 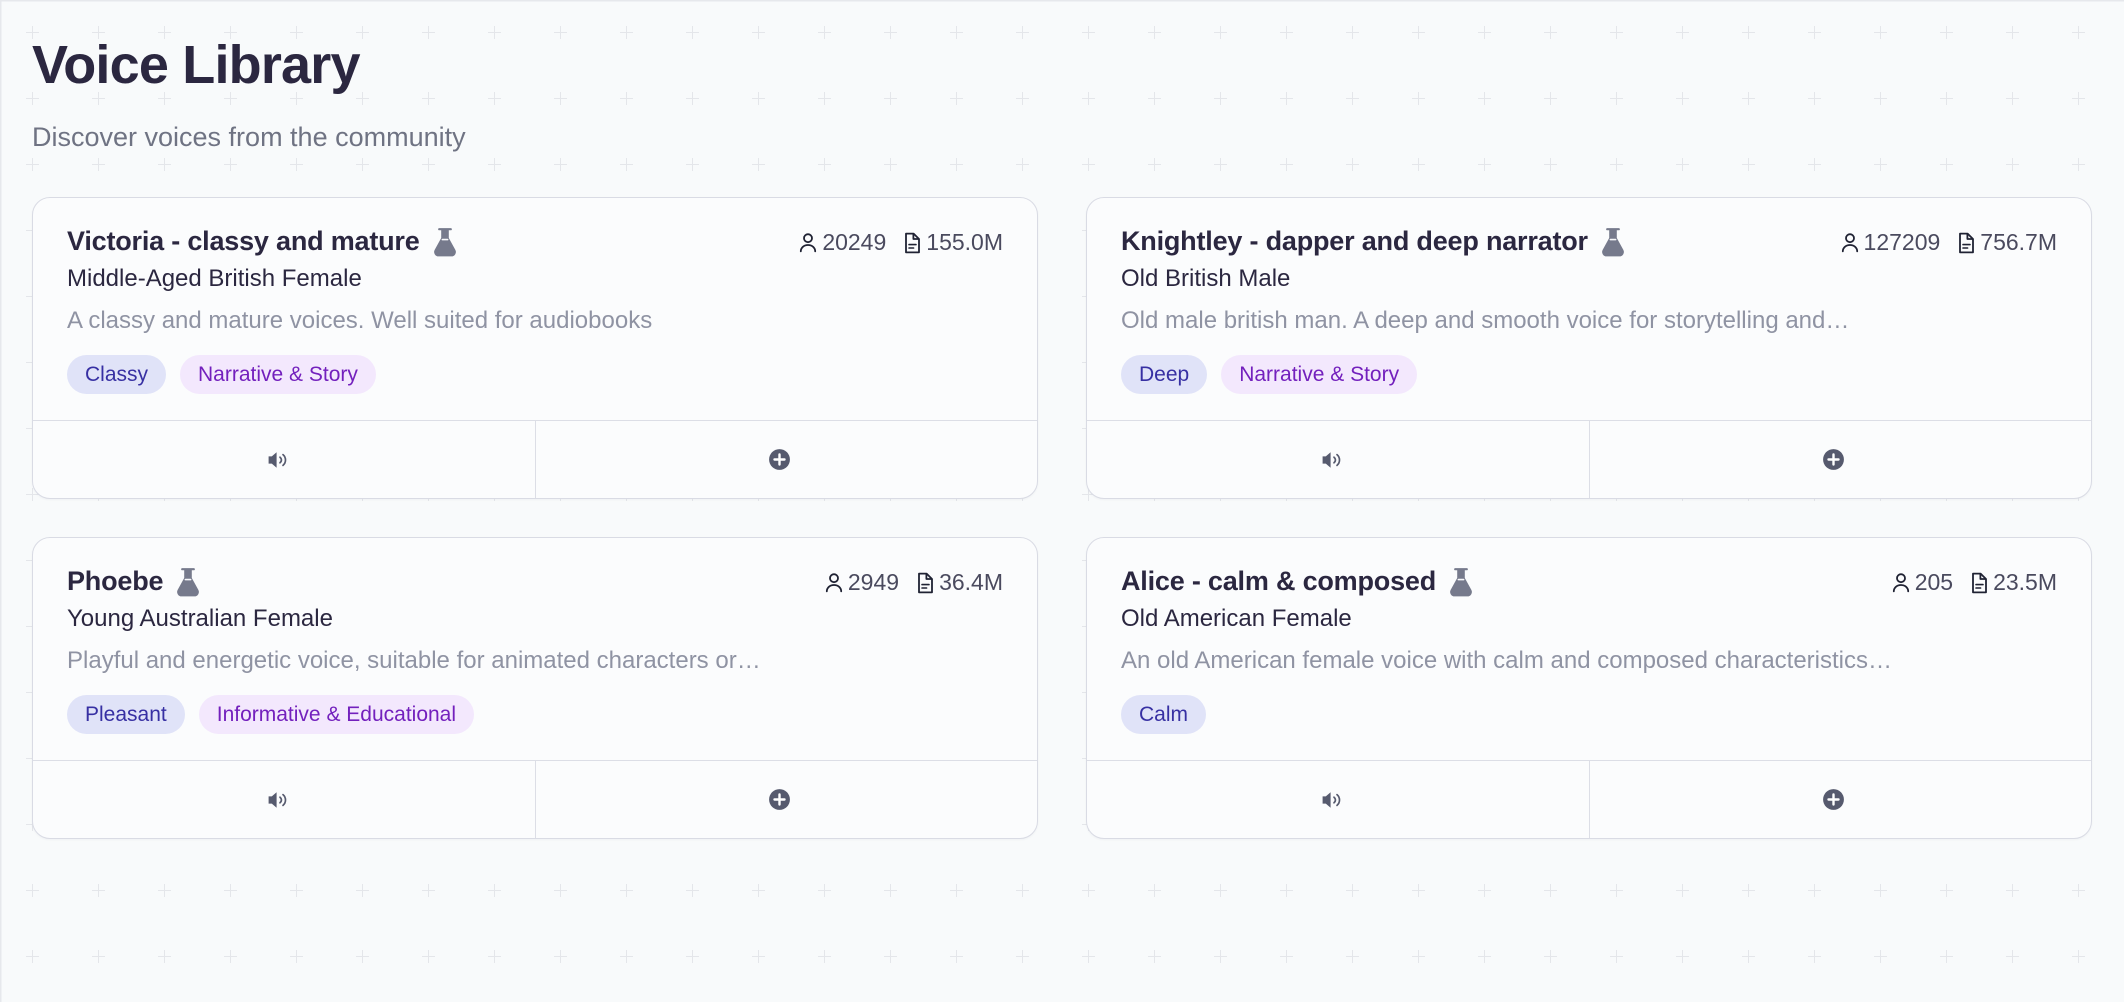 What do you see at coordinates (336, 715) in the screenshot?
I see `voice-tag: Informative & Educational` at bounding box center [336, 715].